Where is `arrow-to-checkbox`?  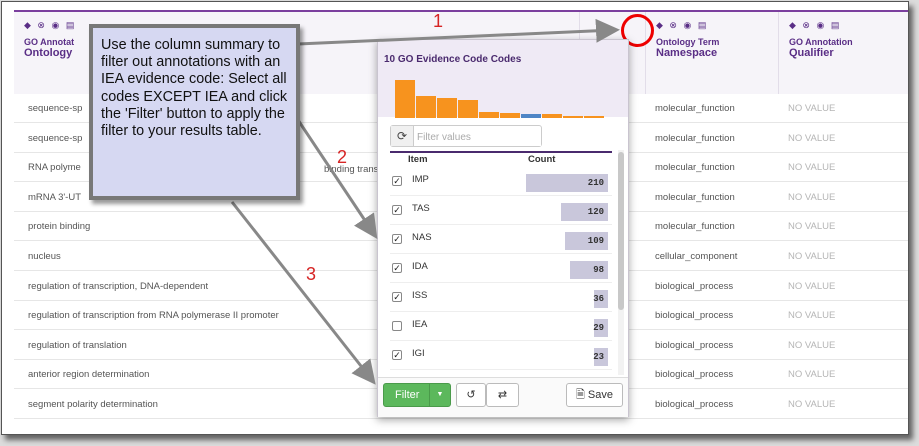 arrow-to-checkbox is located at coordinates (337, 179).